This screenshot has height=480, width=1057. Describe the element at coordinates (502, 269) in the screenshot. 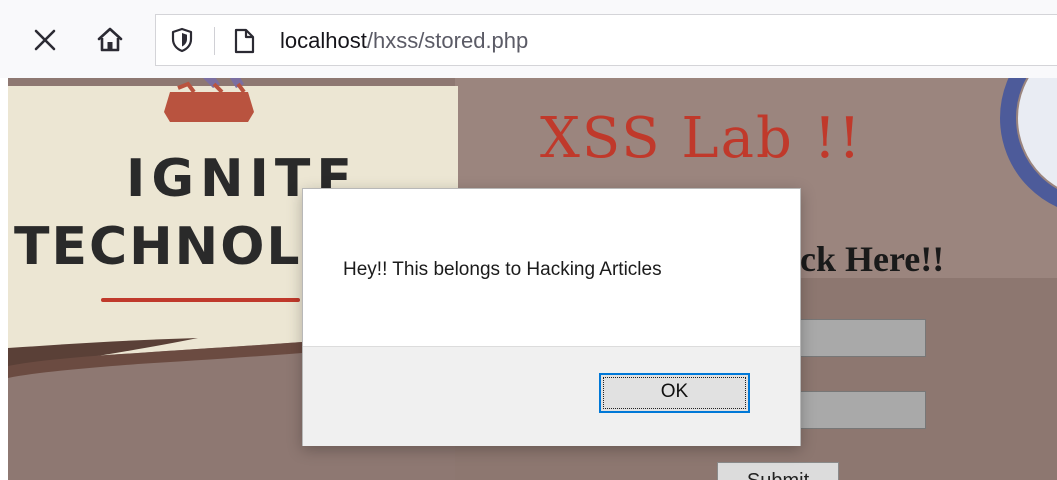

I see `alert-message: Hey!! This belongs to Hacking Articles` at that location.